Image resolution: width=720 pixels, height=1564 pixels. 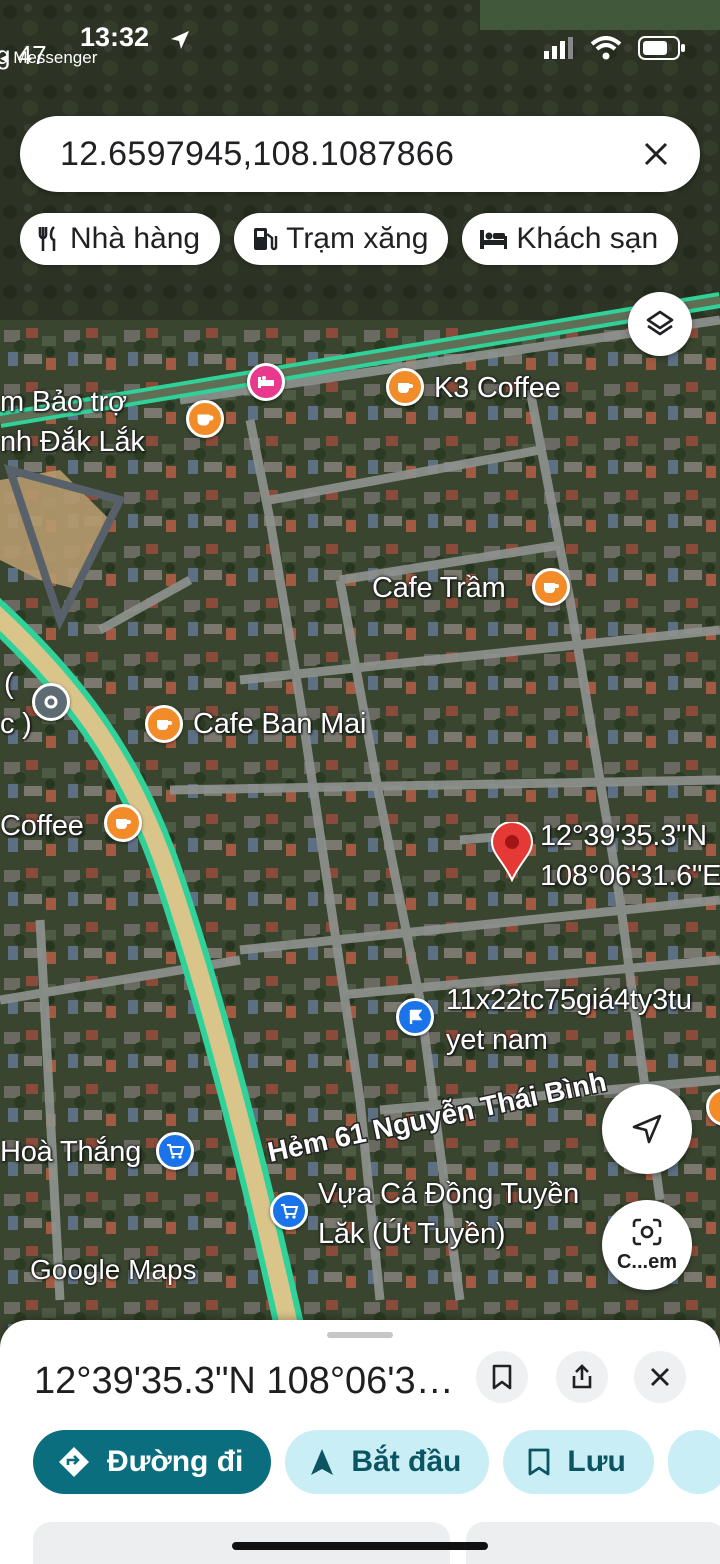 What do you see at coordinates (322, 1462) in the screenshot?
I see `navigation-icon` at bounding box center [322, 1462].